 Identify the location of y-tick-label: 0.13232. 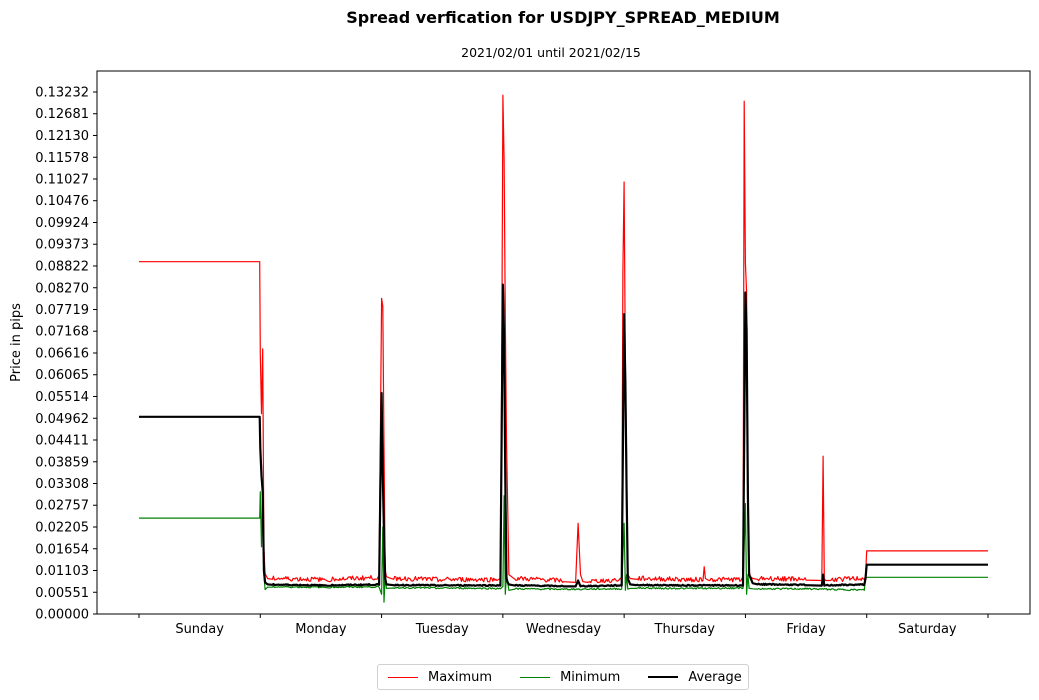
(62, 93).